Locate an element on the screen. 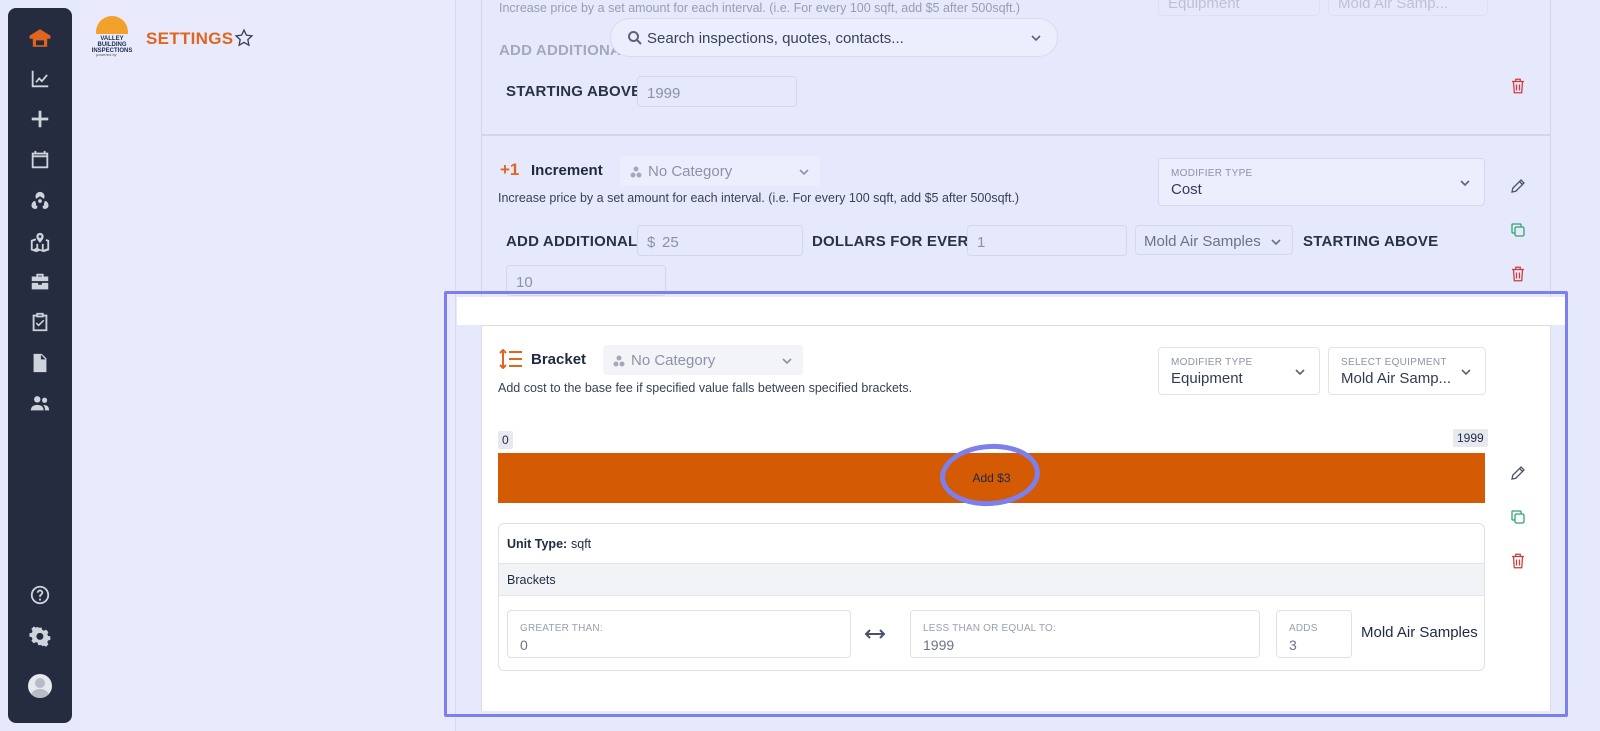  adds-input: ADDS 3 is located at coordinates (1314, 634).